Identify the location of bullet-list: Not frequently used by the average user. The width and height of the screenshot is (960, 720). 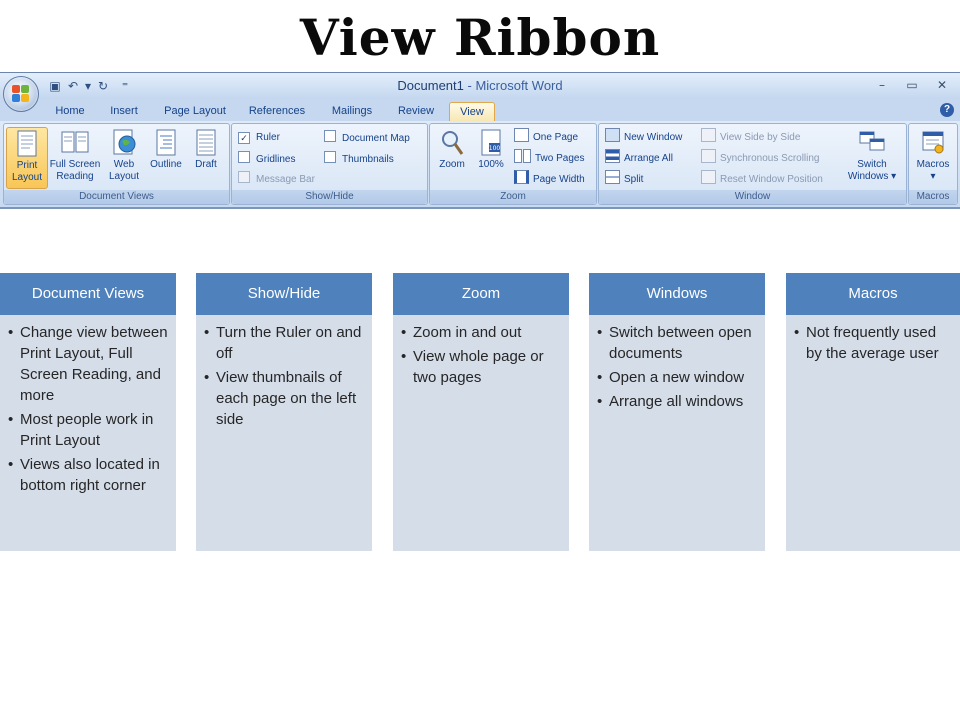
(875, 344).